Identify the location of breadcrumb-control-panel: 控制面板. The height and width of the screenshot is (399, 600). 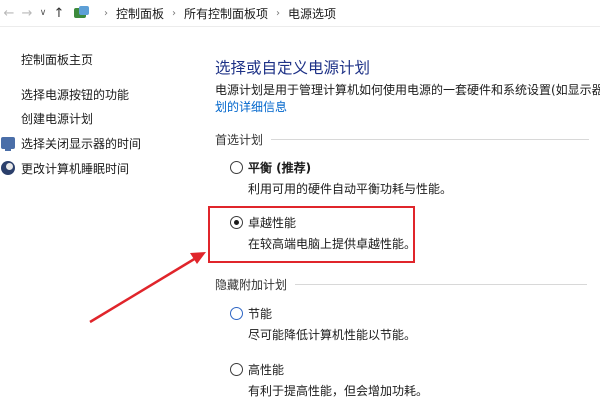
(140, 13).